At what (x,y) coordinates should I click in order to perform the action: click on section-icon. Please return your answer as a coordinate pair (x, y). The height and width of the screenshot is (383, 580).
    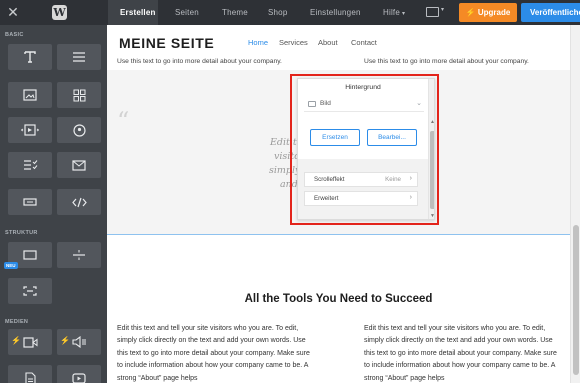
    Looking at the image, I should click on (30, 255).